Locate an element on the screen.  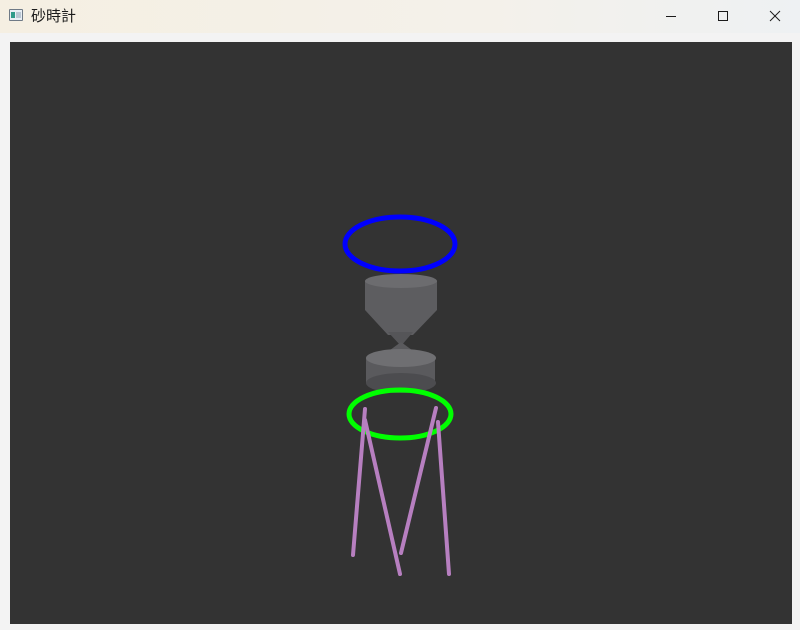
minimize-icon is located at coordinates (671, 16).